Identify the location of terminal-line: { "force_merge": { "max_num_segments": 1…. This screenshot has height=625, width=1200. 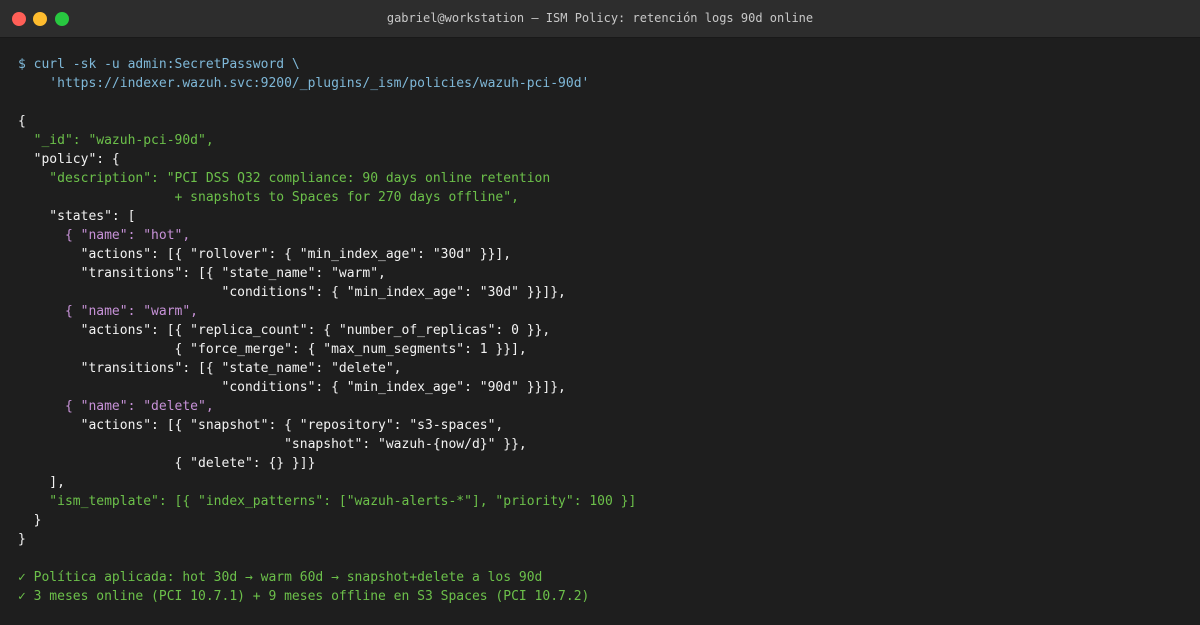
(272, 349).